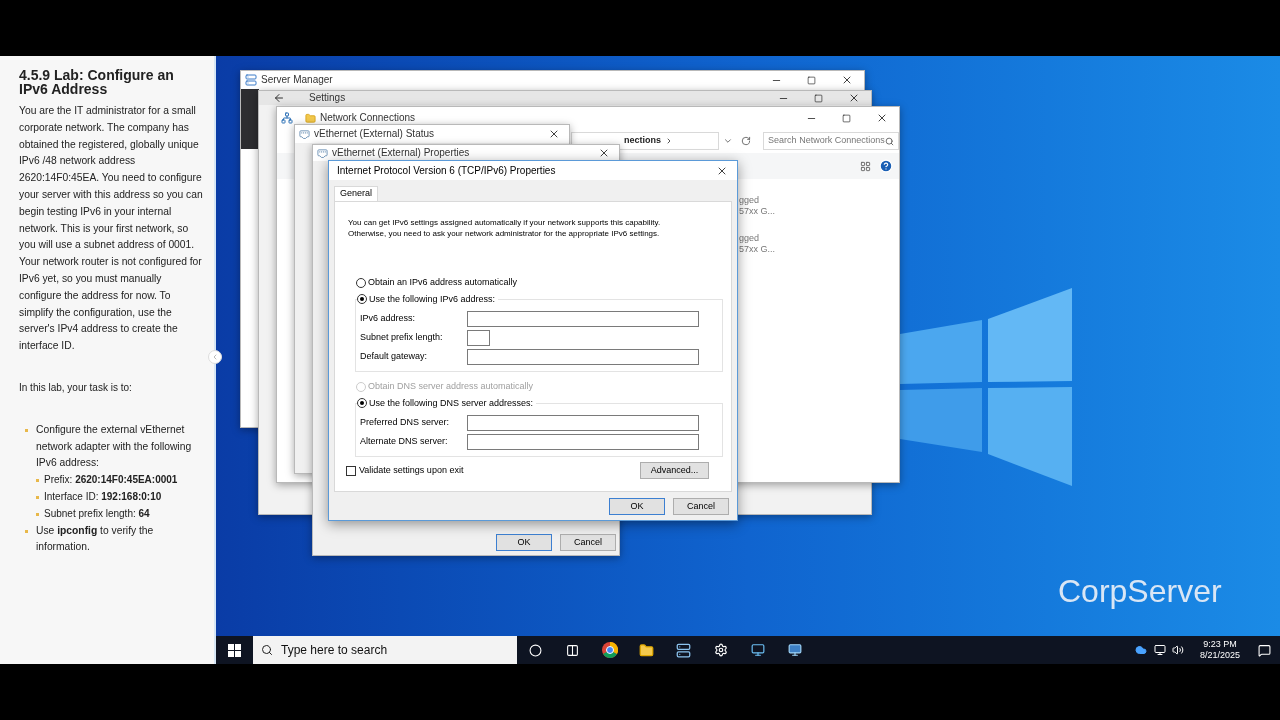  Describe the element at coordinates (669, 141) in the screenshot. I see `chevron-right-icon` at that location.